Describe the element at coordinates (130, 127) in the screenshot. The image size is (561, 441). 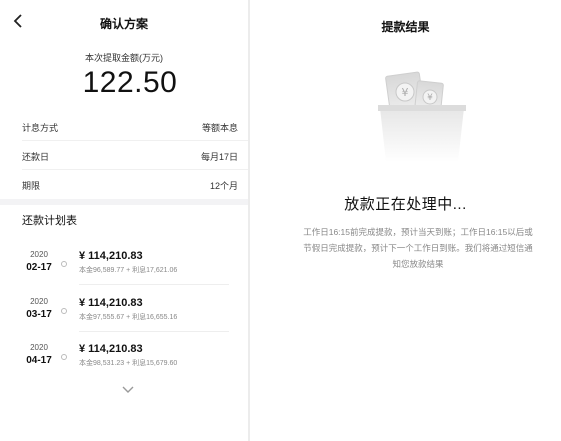
I see `info-row-interest-method: 计息方式 等额本息` at that location.